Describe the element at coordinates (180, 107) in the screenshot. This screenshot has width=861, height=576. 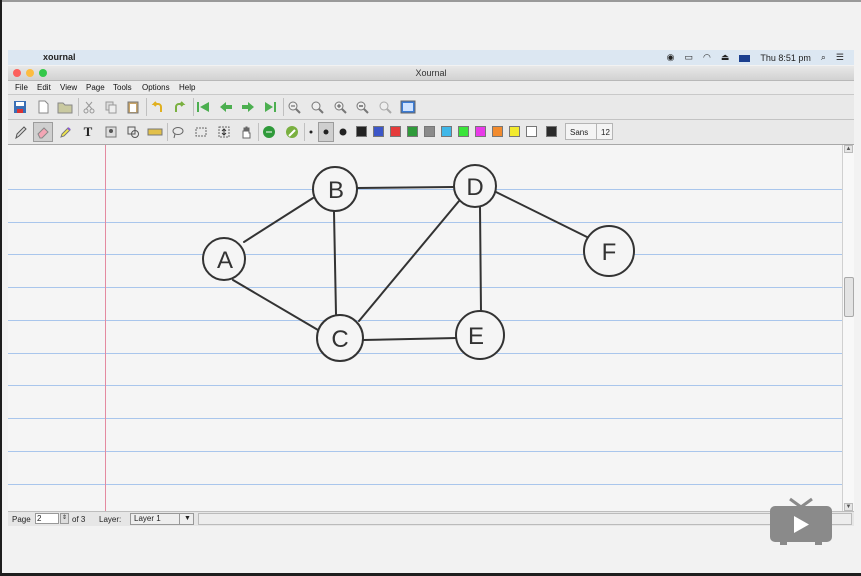
I see `redo-icon` at that location.